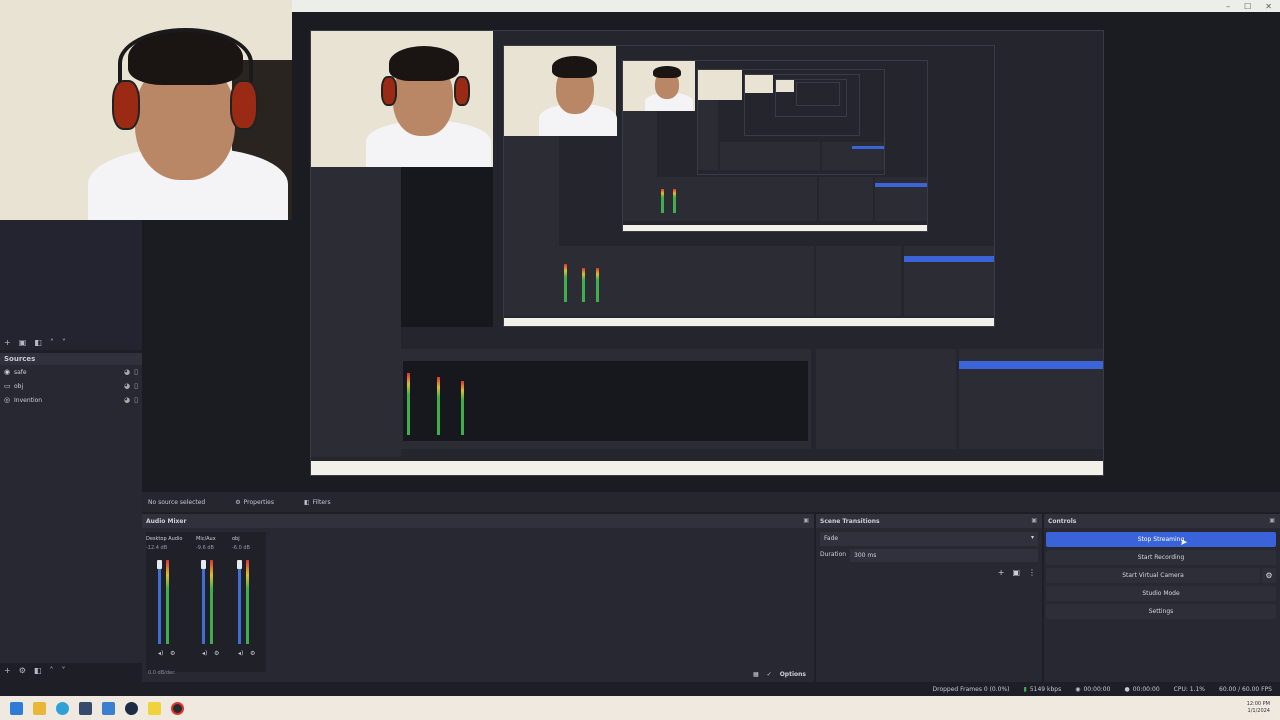  Describe the element at coordinates (1268, 6) in the screenshot. I see `close-icon: ✕` at that location.